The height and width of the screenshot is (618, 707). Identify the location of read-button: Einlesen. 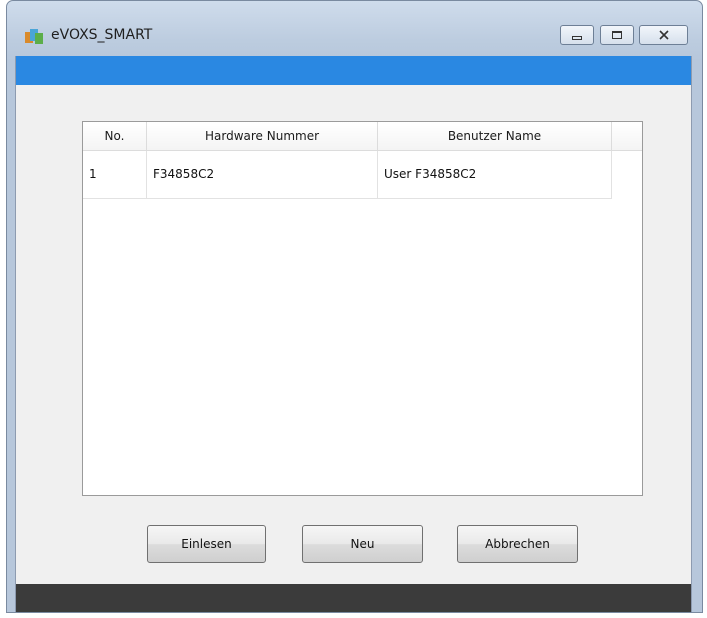
(206, 544).